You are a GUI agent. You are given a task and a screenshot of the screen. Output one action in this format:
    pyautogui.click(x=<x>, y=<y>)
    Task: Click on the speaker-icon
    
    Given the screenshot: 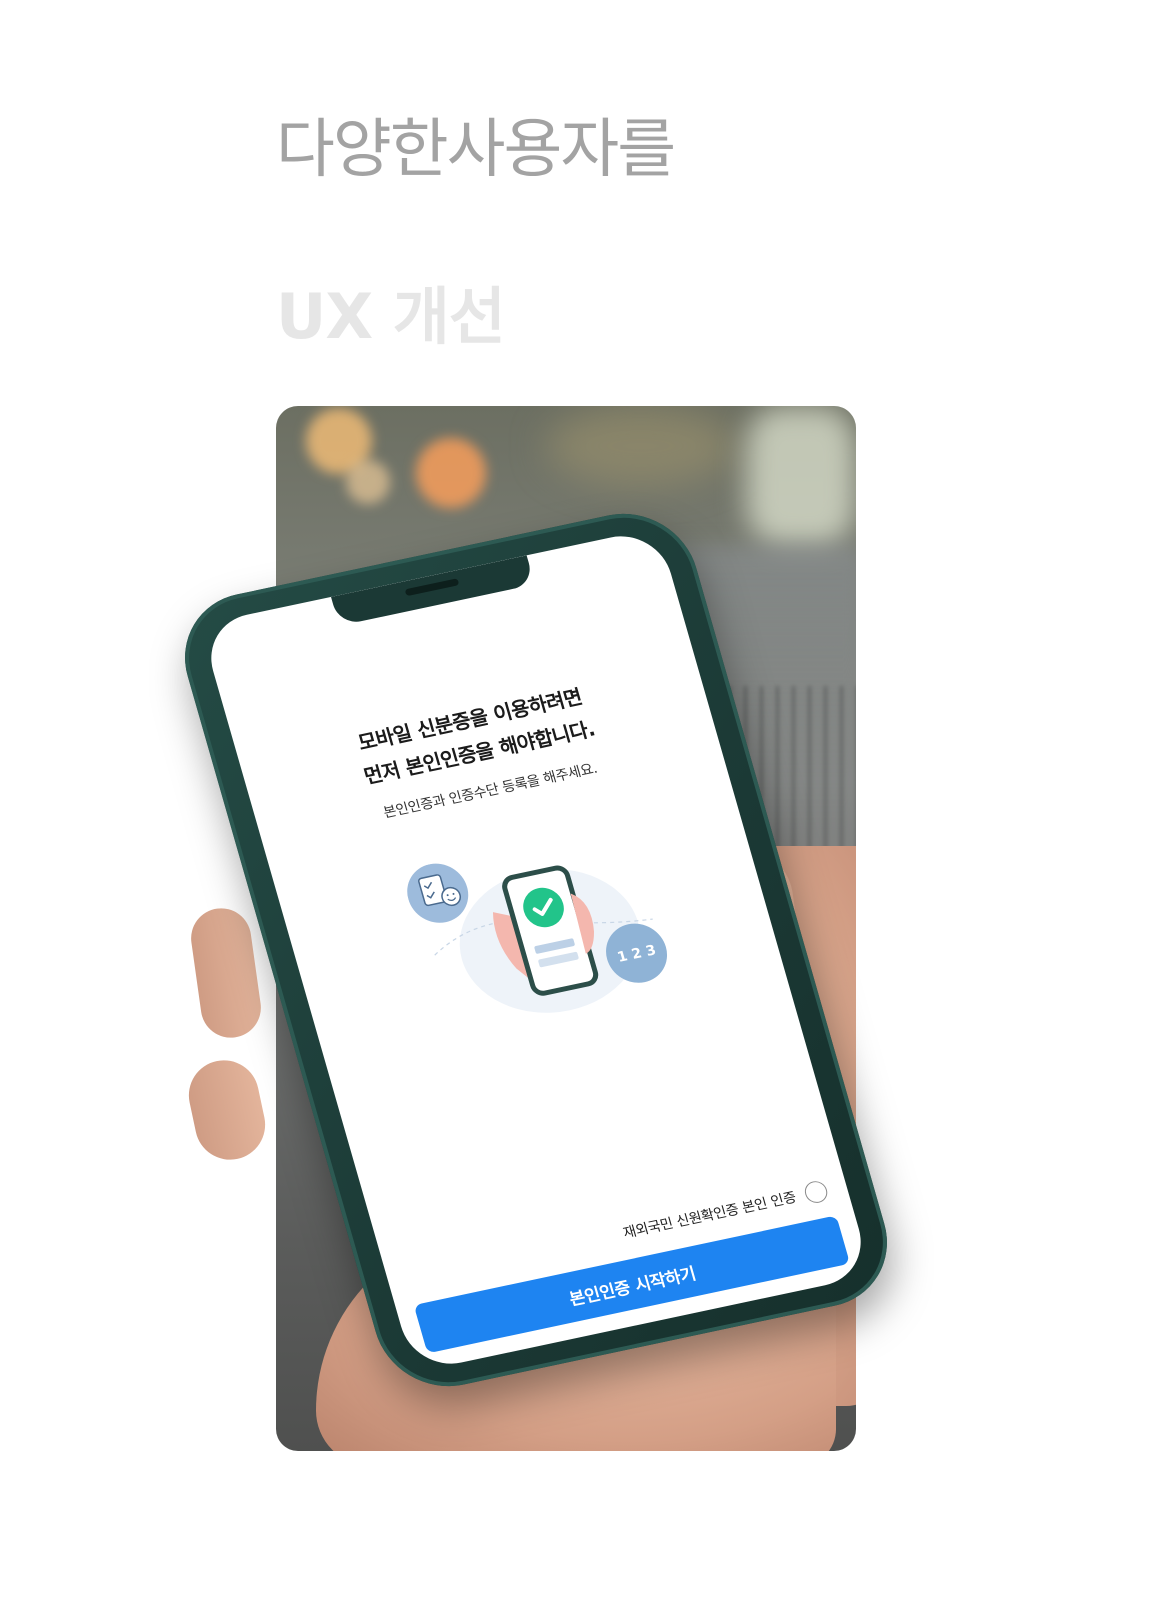 What is the action you would take?
    pyautogui.click(x=432, y=587)
    